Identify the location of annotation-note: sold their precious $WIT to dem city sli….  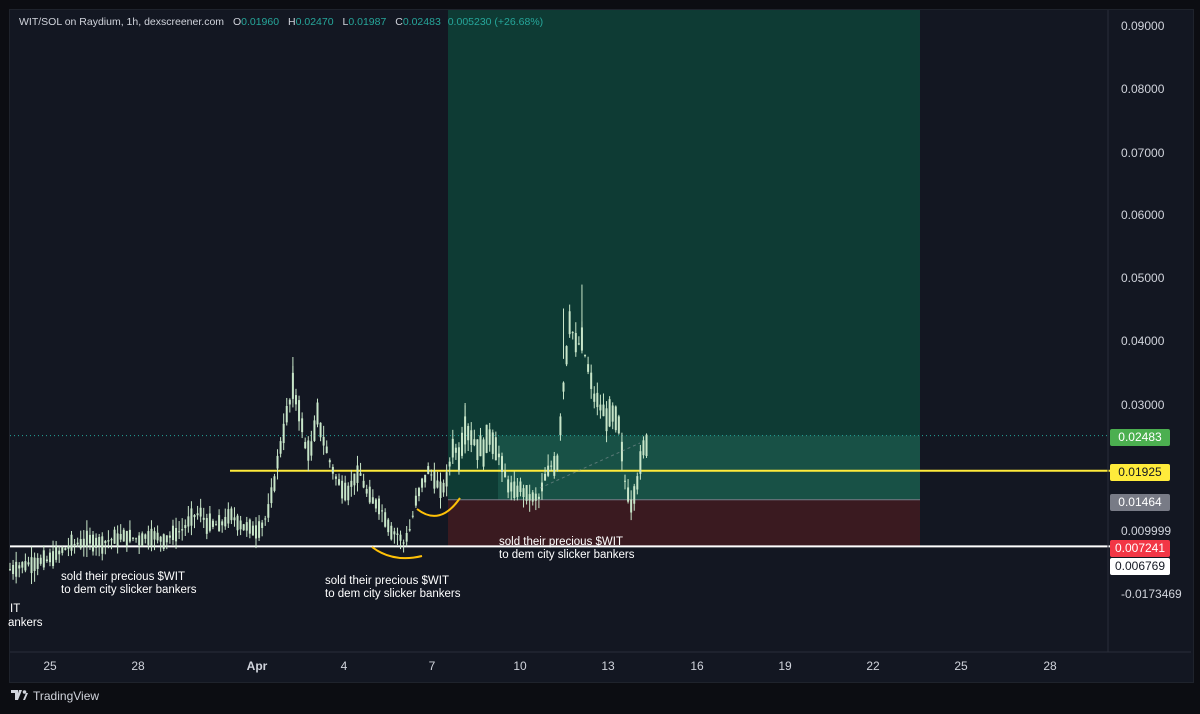
(567, 549).